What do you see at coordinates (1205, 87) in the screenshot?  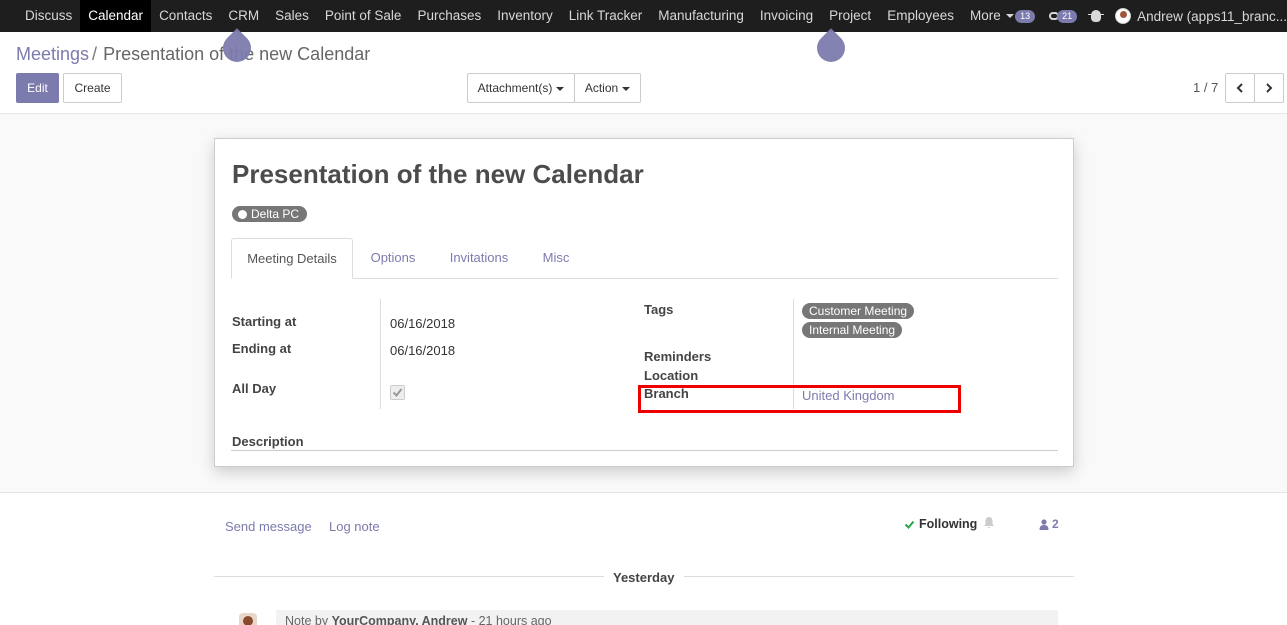 I see `pager-value: 1 / 7` at bounding box center [1205, 87].